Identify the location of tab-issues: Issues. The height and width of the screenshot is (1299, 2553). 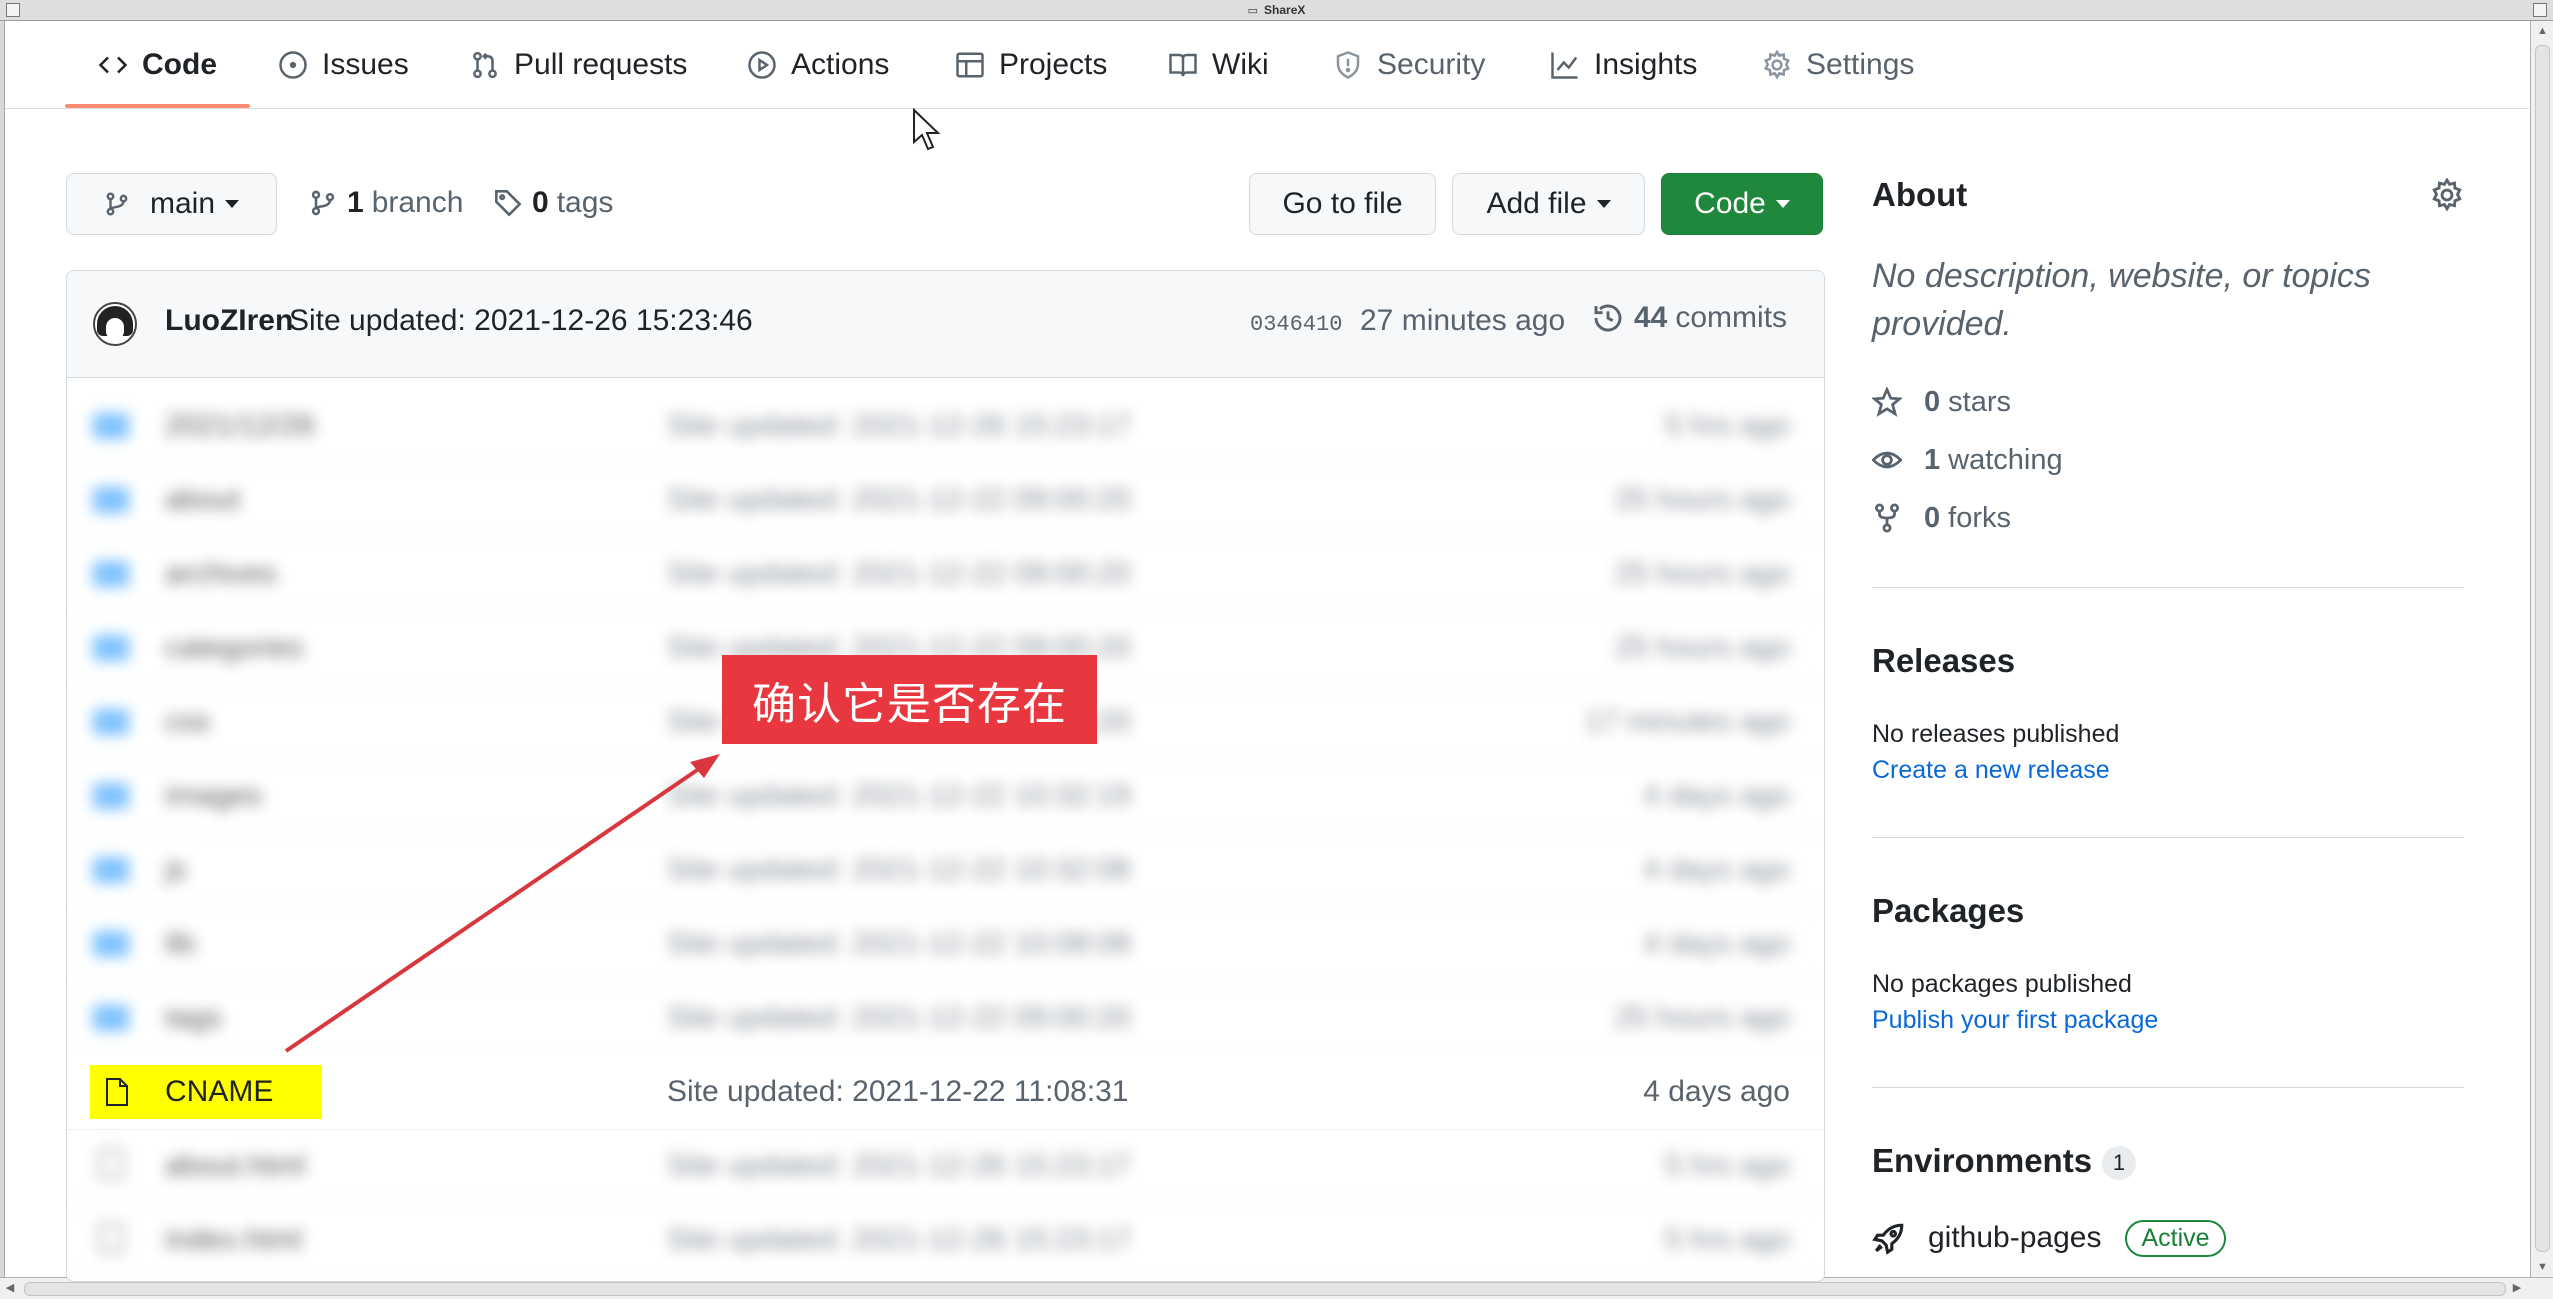
(343, 64).